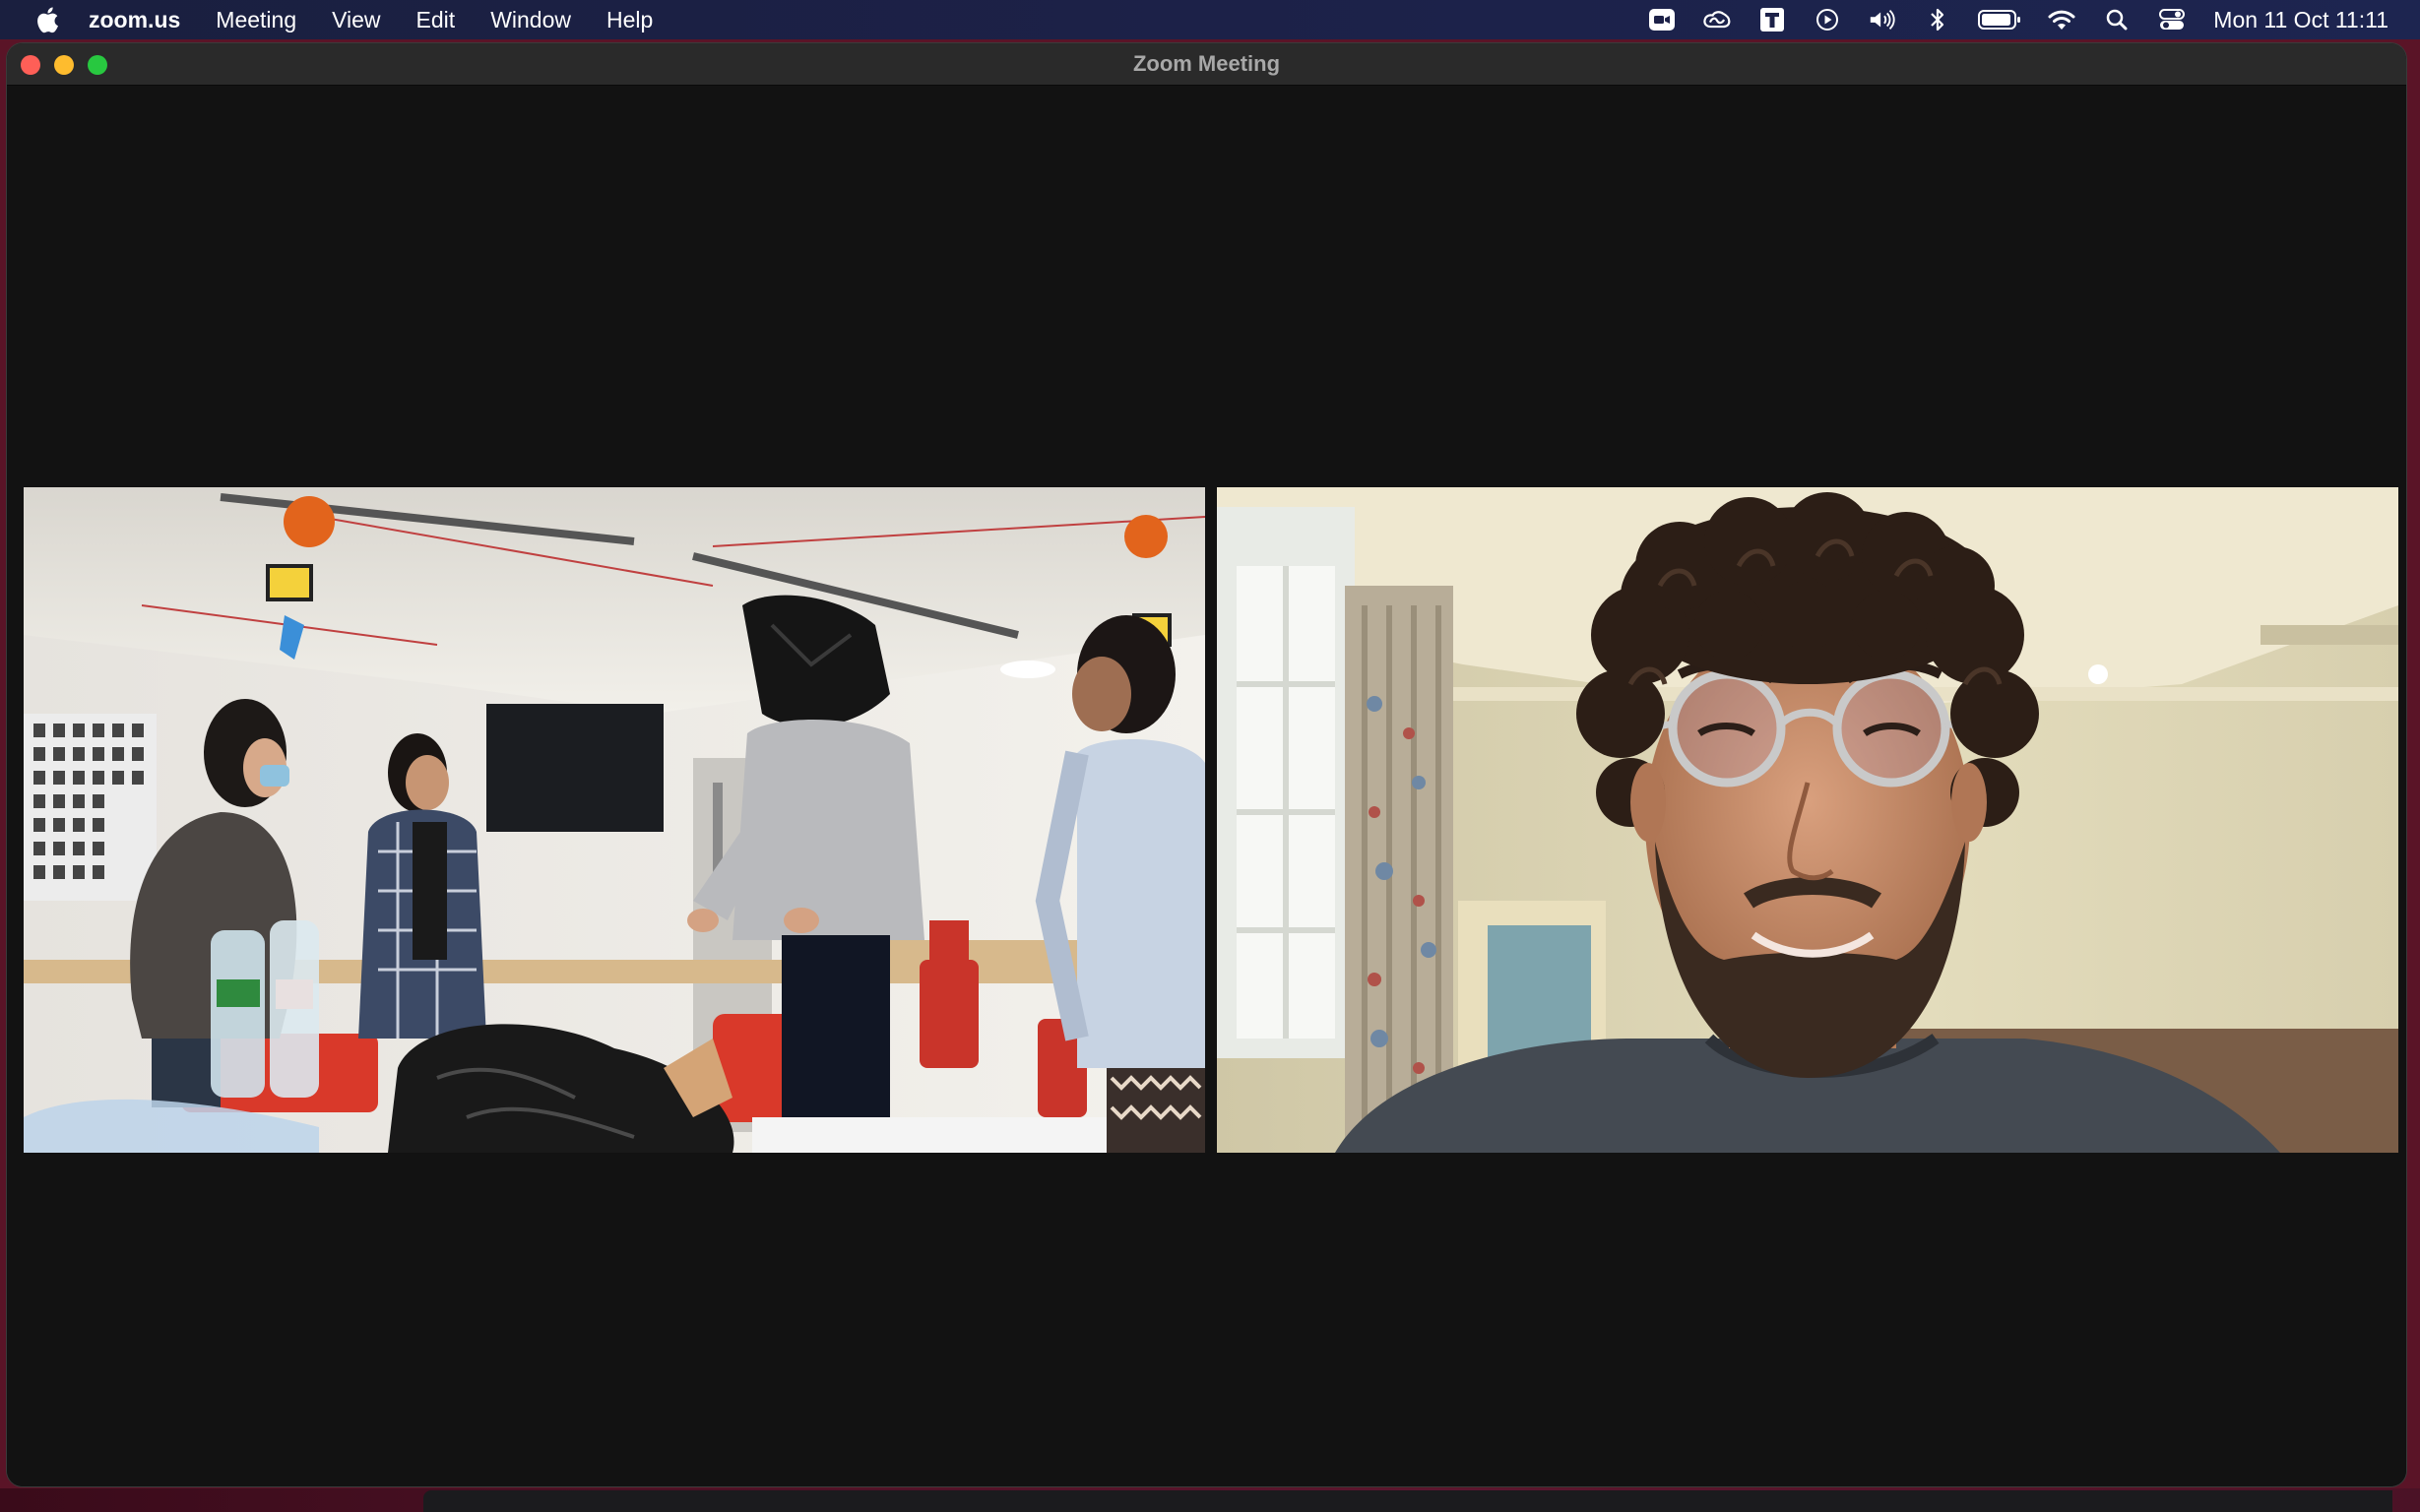 This screenshot has width=2420, height=1512. I want to click on window-titlebar: Zoom Meeting, so click(1206, 64).